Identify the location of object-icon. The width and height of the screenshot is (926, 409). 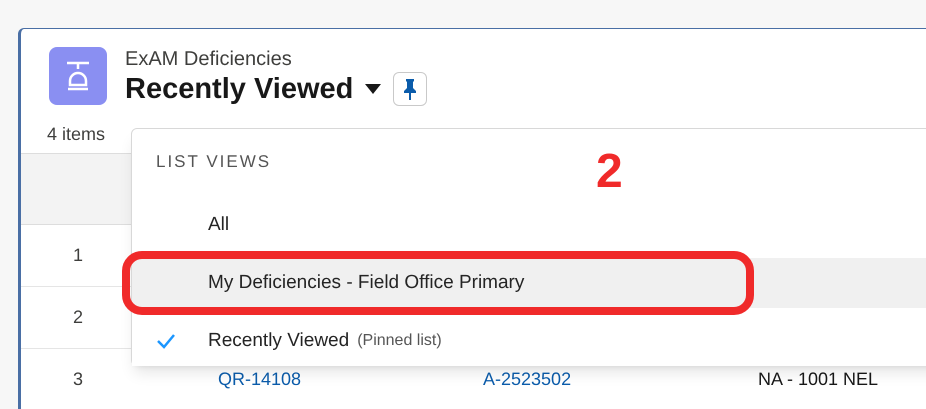
(78, 76).